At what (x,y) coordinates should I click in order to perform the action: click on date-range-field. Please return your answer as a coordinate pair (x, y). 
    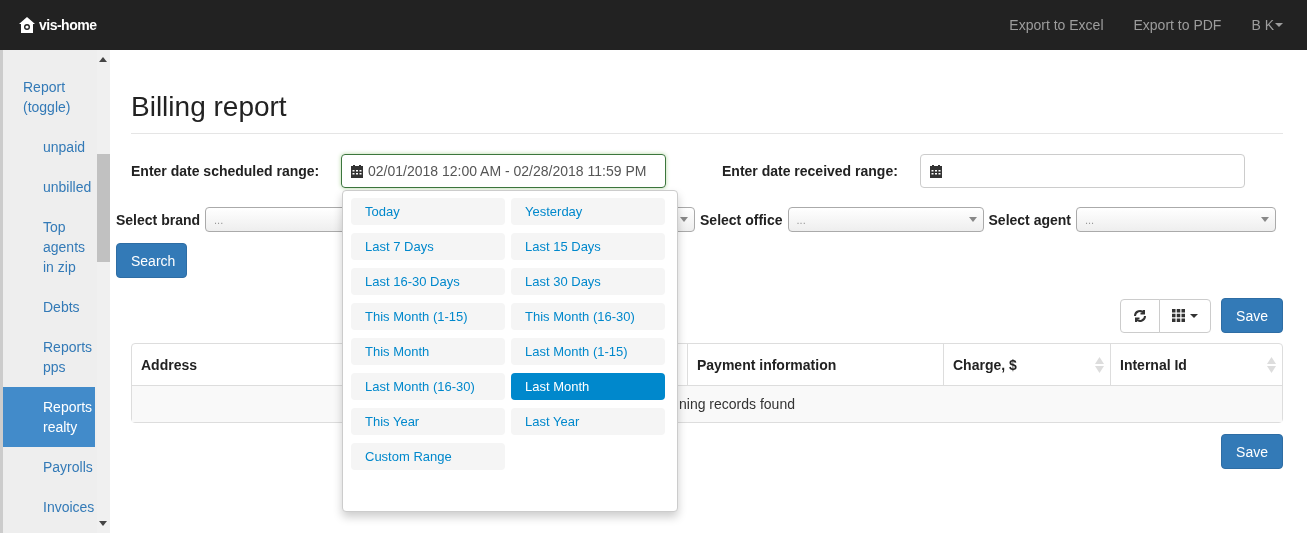
    Looking at the image, I should click on (1082, 171).